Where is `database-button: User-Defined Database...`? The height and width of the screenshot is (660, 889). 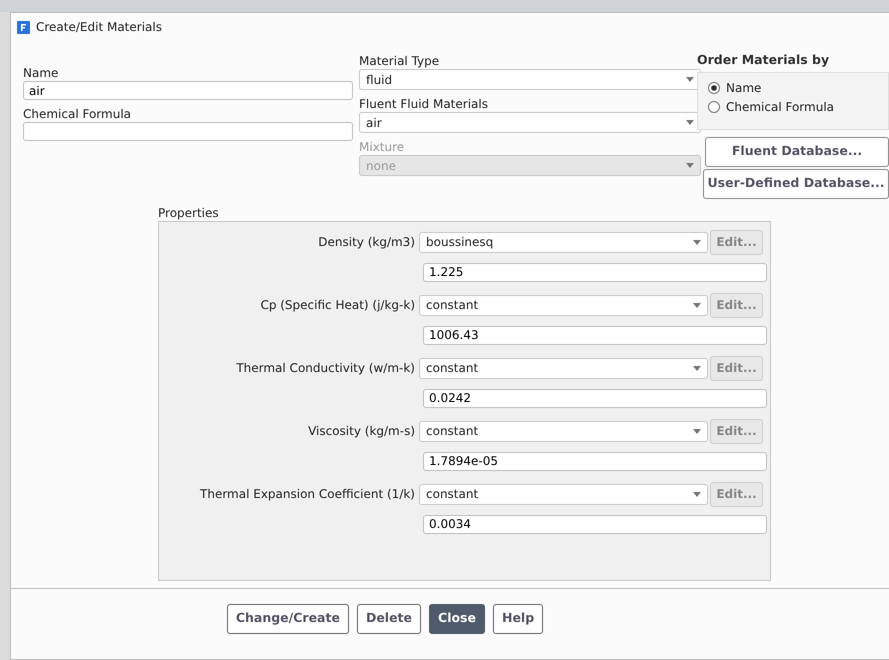
database-button: User-Defined Database... is located at coordinates (796, 183).